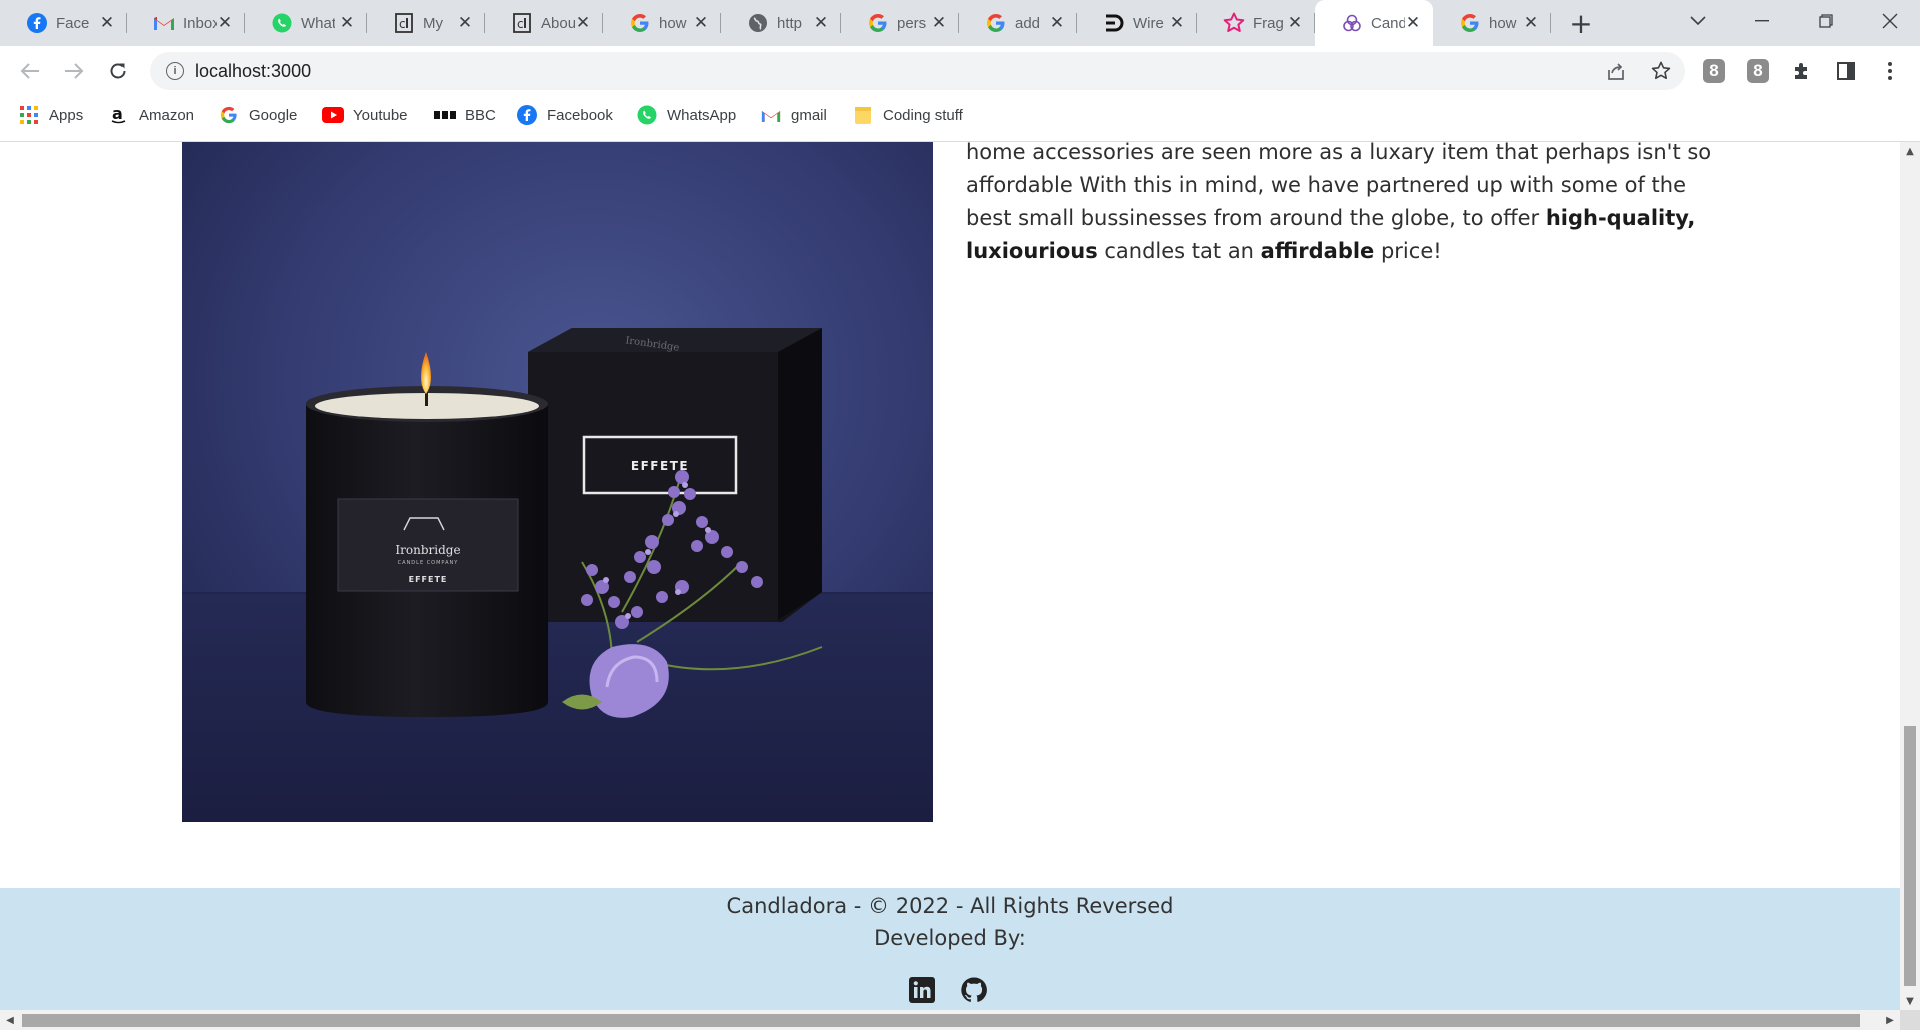 The height and width of the screenshot is (1030, 1920). What do you see at coordinates (465, 115) in the screenshot?
I see `bookmark-bbc: BBC` at bounding box center [465, 115].